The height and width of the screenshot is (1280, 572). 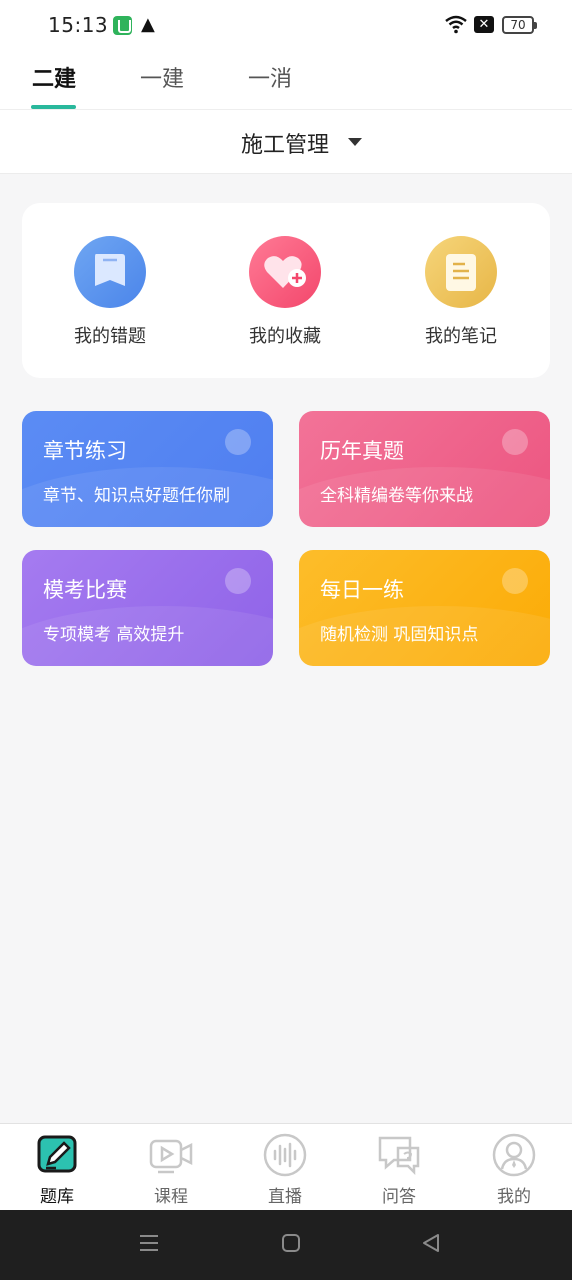 I want to click on exam-type-tabs: 二建 一建 一消, so click(x=286, y=80).